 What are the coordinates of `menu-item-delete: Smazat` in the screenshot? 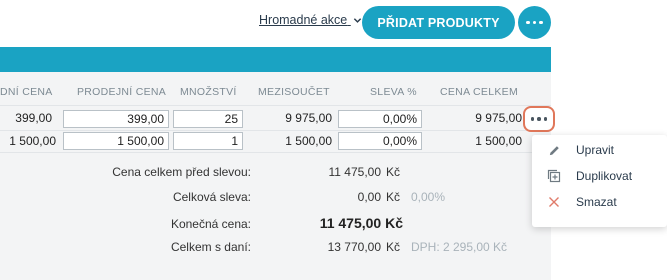 It's located at (599, 202).